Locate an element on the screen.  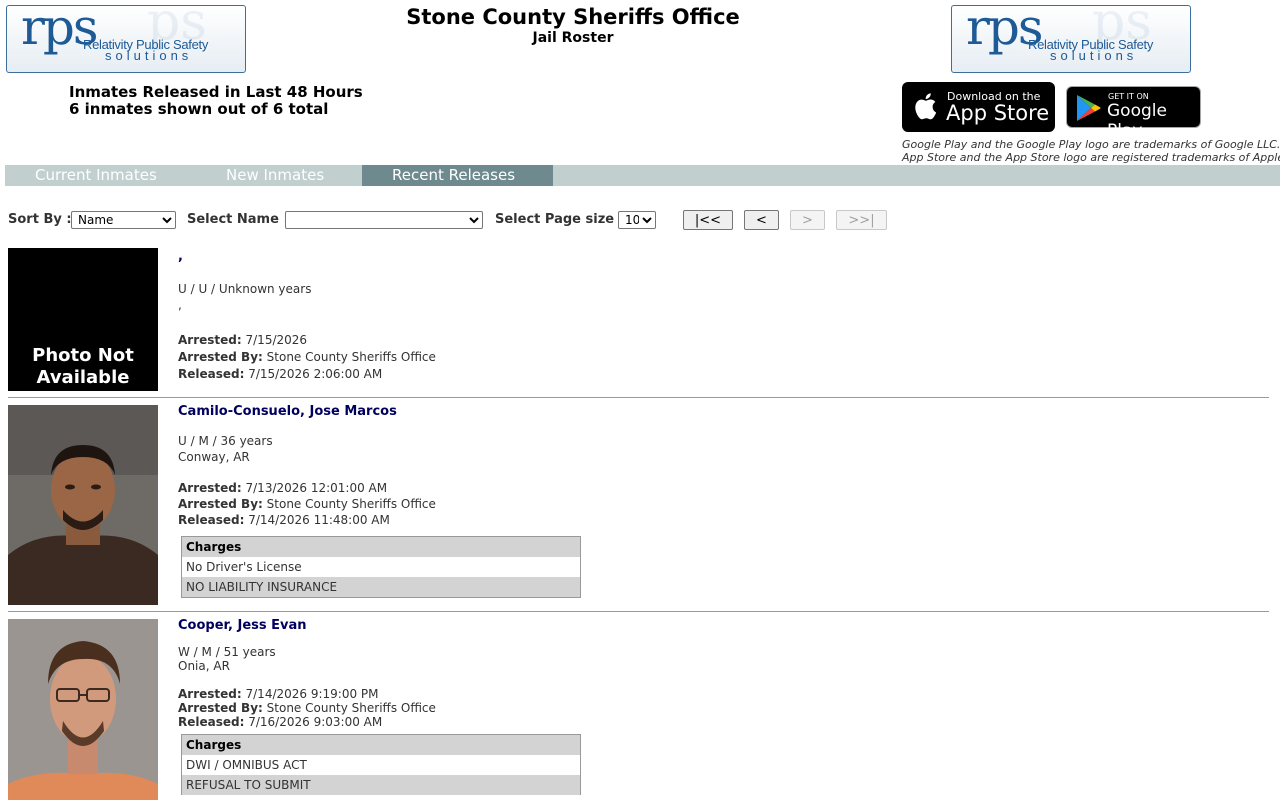
arrested-value: 7/13/2026 12:01:00 AM is located at coordinates (316, 488).